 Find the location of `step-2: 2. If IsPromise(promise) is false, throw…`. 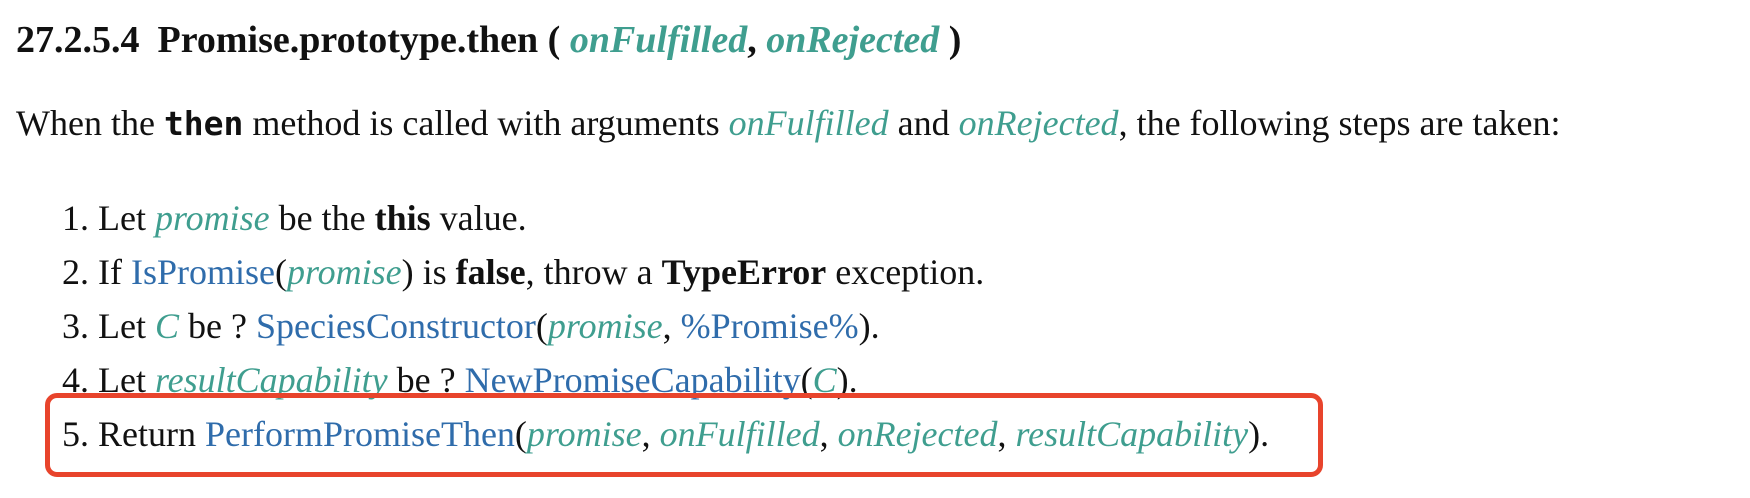

step-2: 2. If IsPromise(promise) is false, throw… is located at coordinates (665, 274).